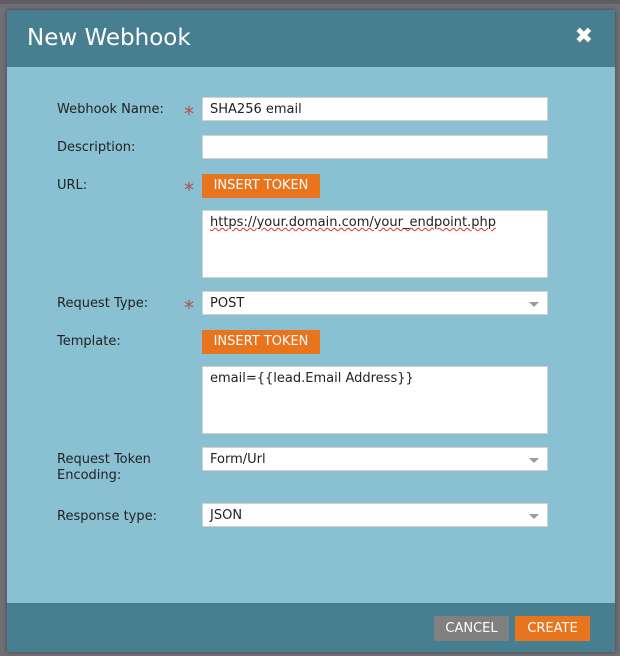  Describe the element at coordinates (72, 185) in the screenshot. I see `url-label: URL:` at that location.